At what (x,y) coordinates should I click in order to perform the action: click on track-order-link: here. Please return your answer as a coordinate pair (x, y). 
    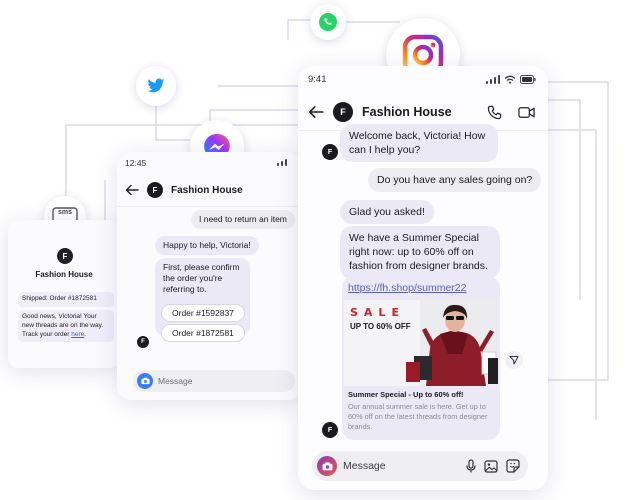
    Looking at the image, I should click on (77, 334).